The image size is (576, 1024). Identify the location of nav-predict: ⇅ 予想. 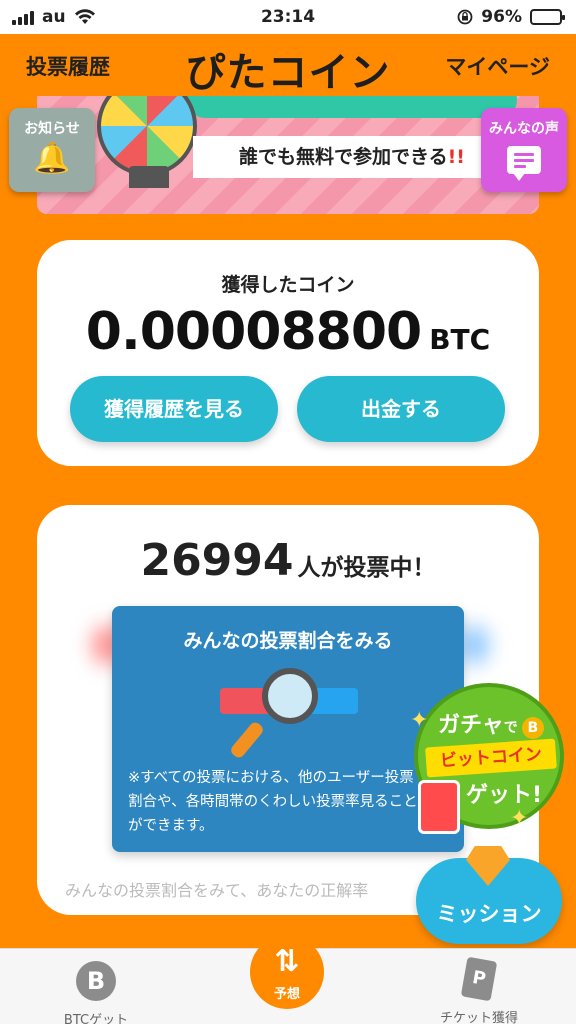
(287, 972).